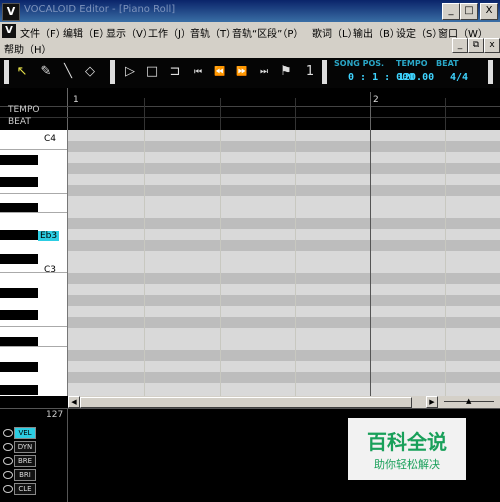 The height and width of the screenshot is (502, 500). I want to click on zoom-thumb-icon: ▲, so click(468, 401).